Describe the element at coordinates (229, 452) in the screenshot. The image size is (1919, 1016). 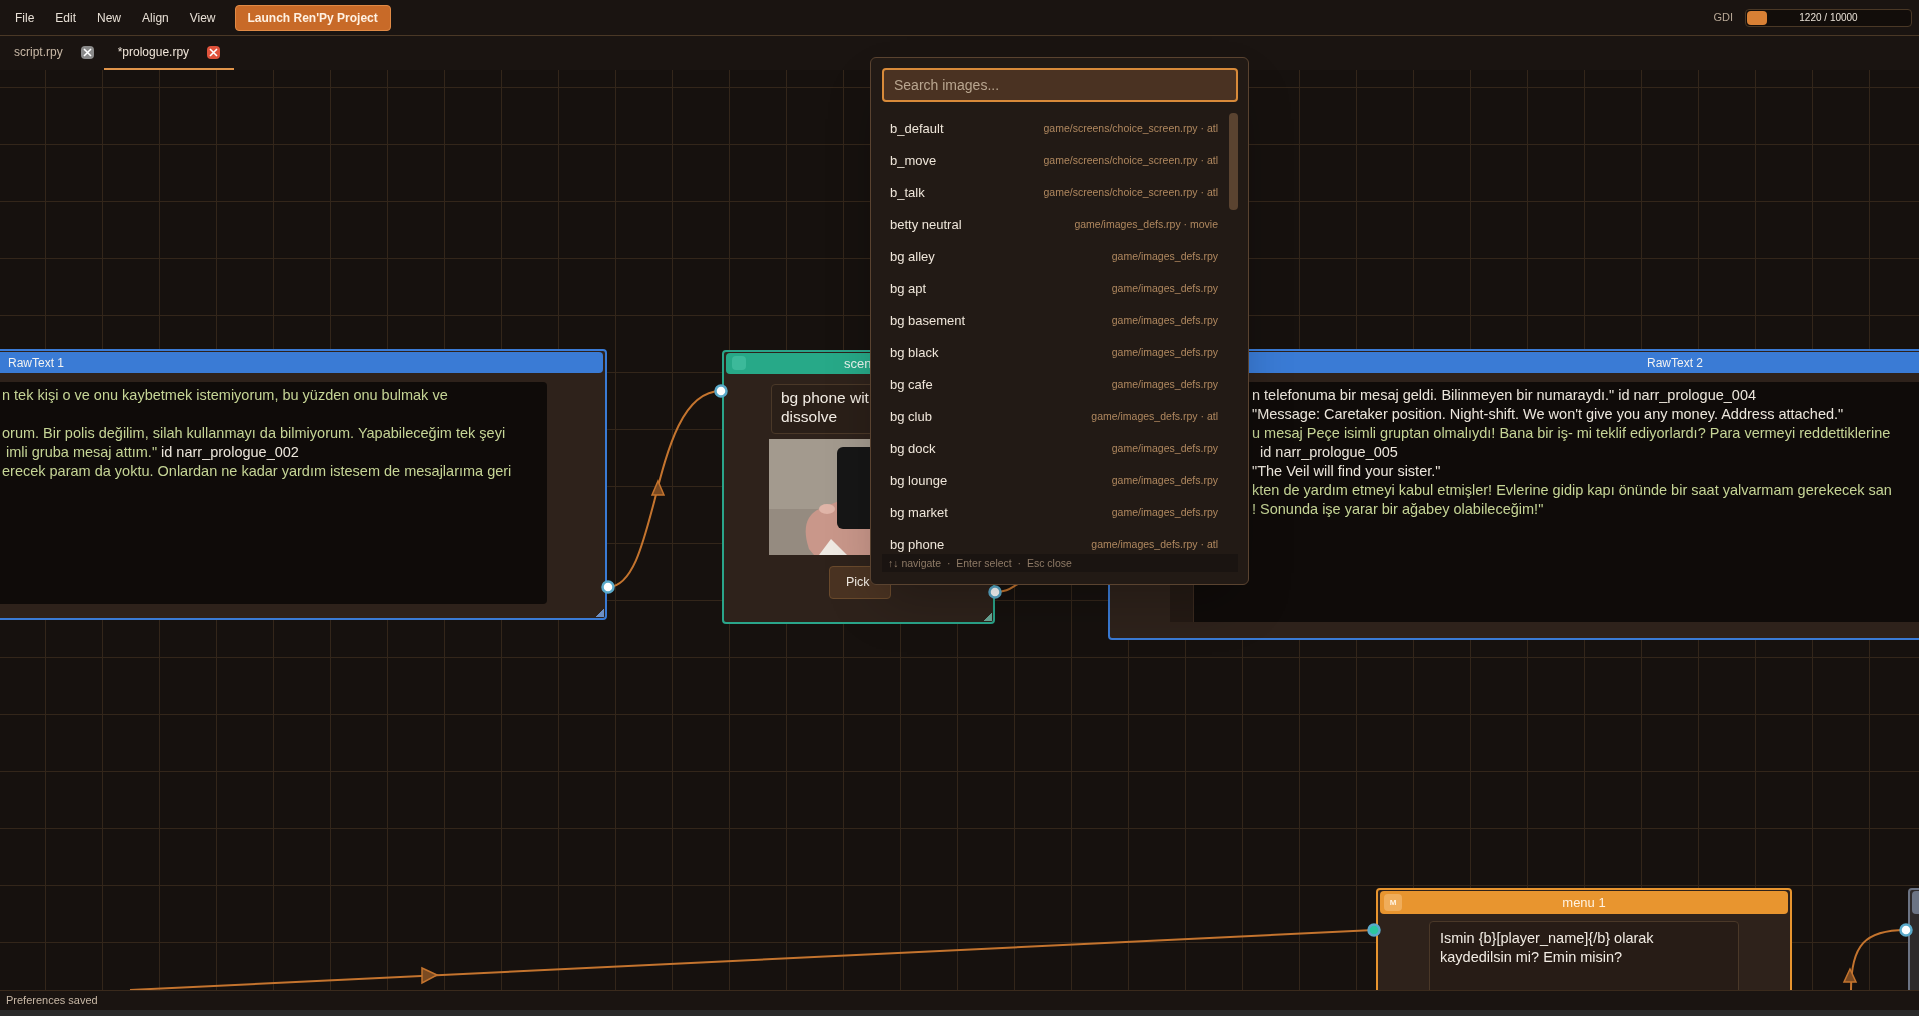
I see `script-line: id narr_prologue_002` at that location.